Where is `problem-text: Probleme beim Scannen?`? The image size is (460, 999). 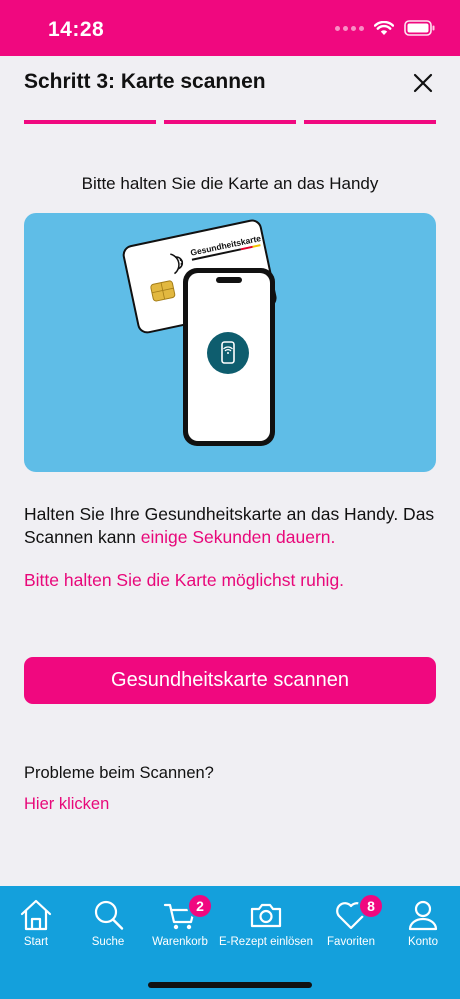
problem-text: Probleme beim Scannen? is located at coordinates (119, 773).